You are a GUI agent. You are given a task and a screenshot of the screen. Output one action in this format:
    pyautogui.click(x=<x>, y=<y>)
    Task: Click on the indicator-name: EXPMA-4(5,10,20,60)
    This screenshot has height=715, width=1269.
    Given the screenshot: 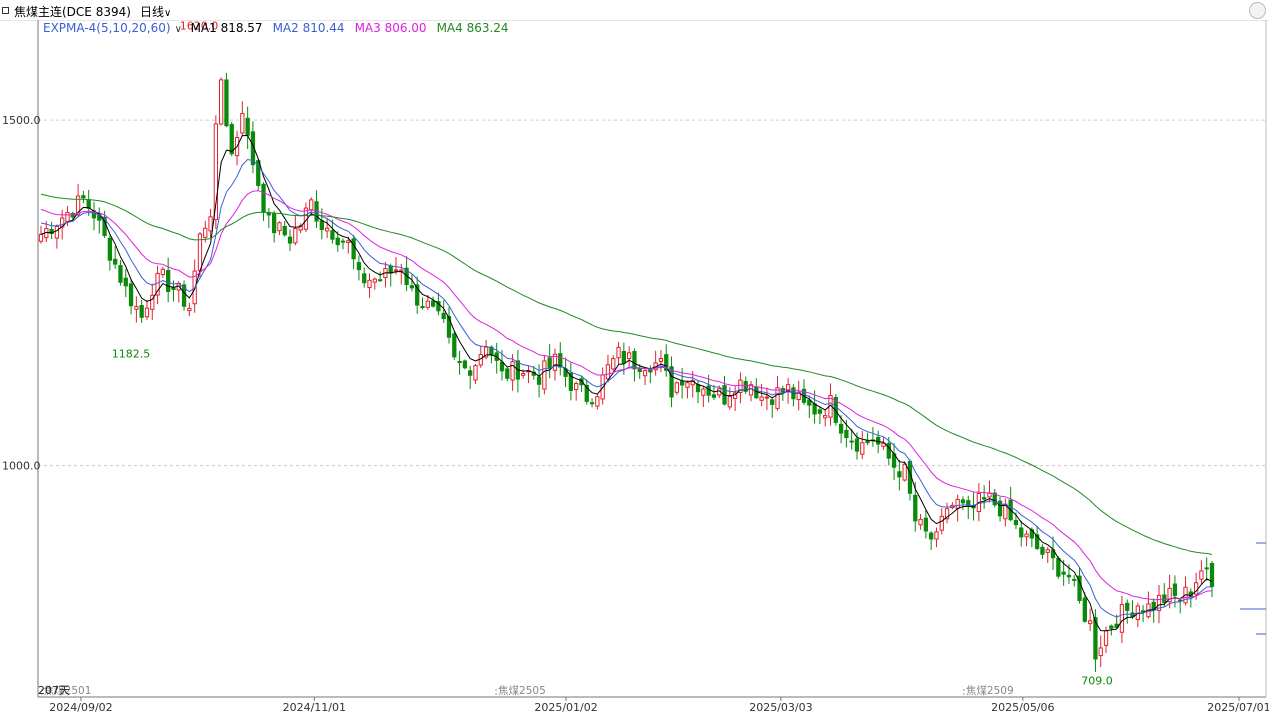 What is the action you would take?
    pyautogui.click(x=107, y=28)
    